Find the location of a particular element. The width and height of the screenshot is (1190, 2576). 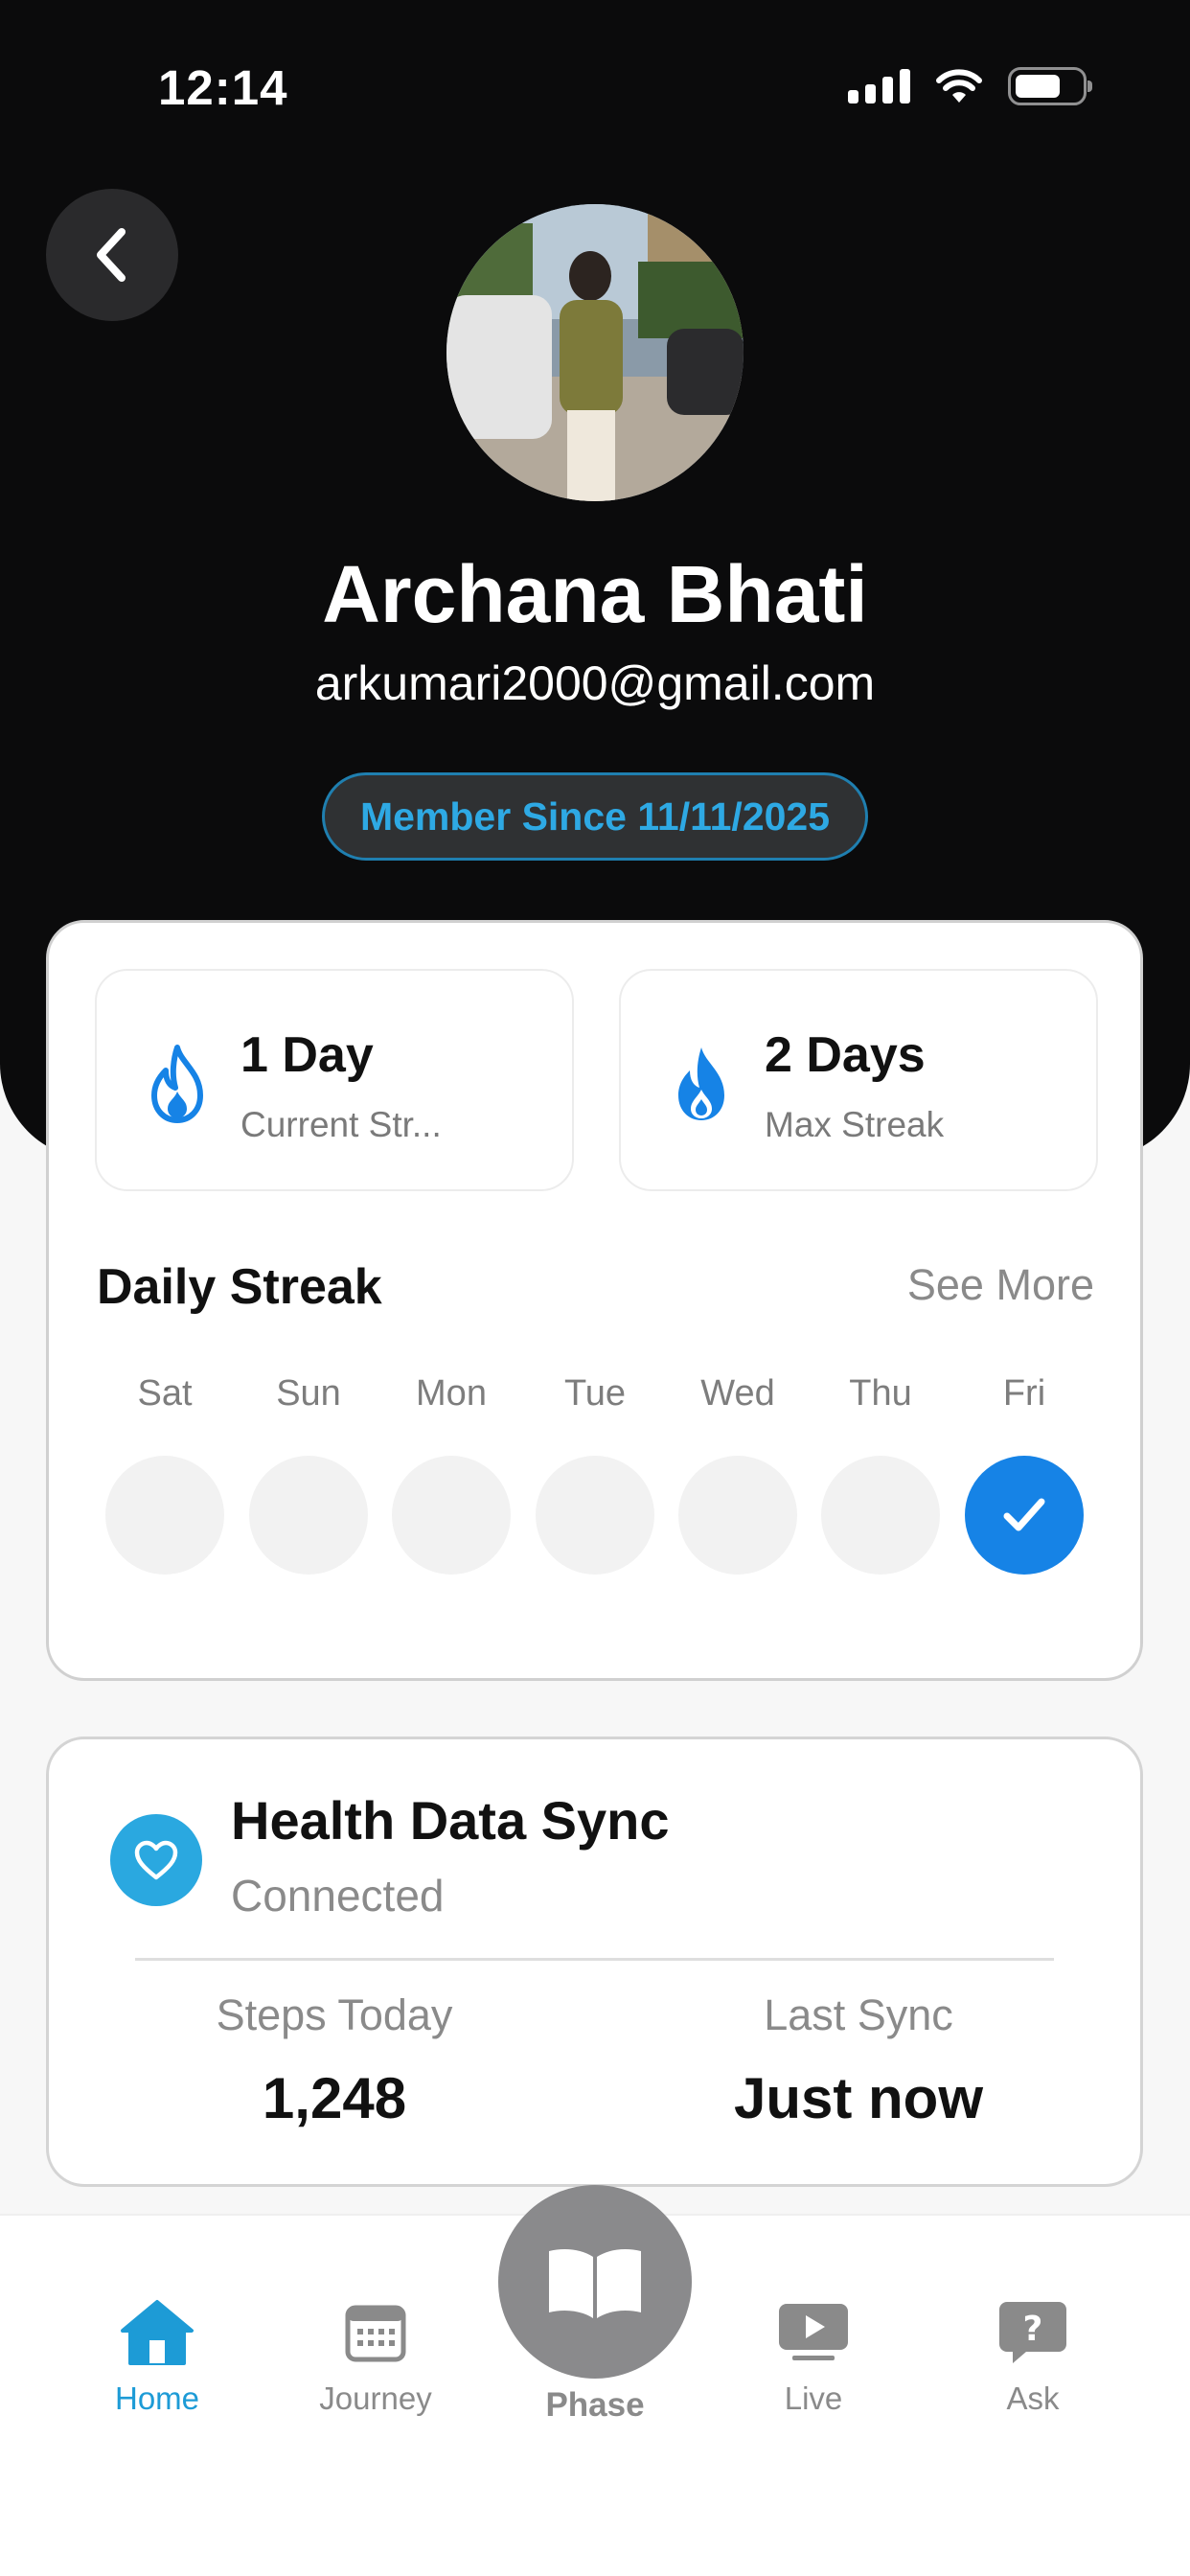

flame-filled-icon is located at coordinates (701, 1084).